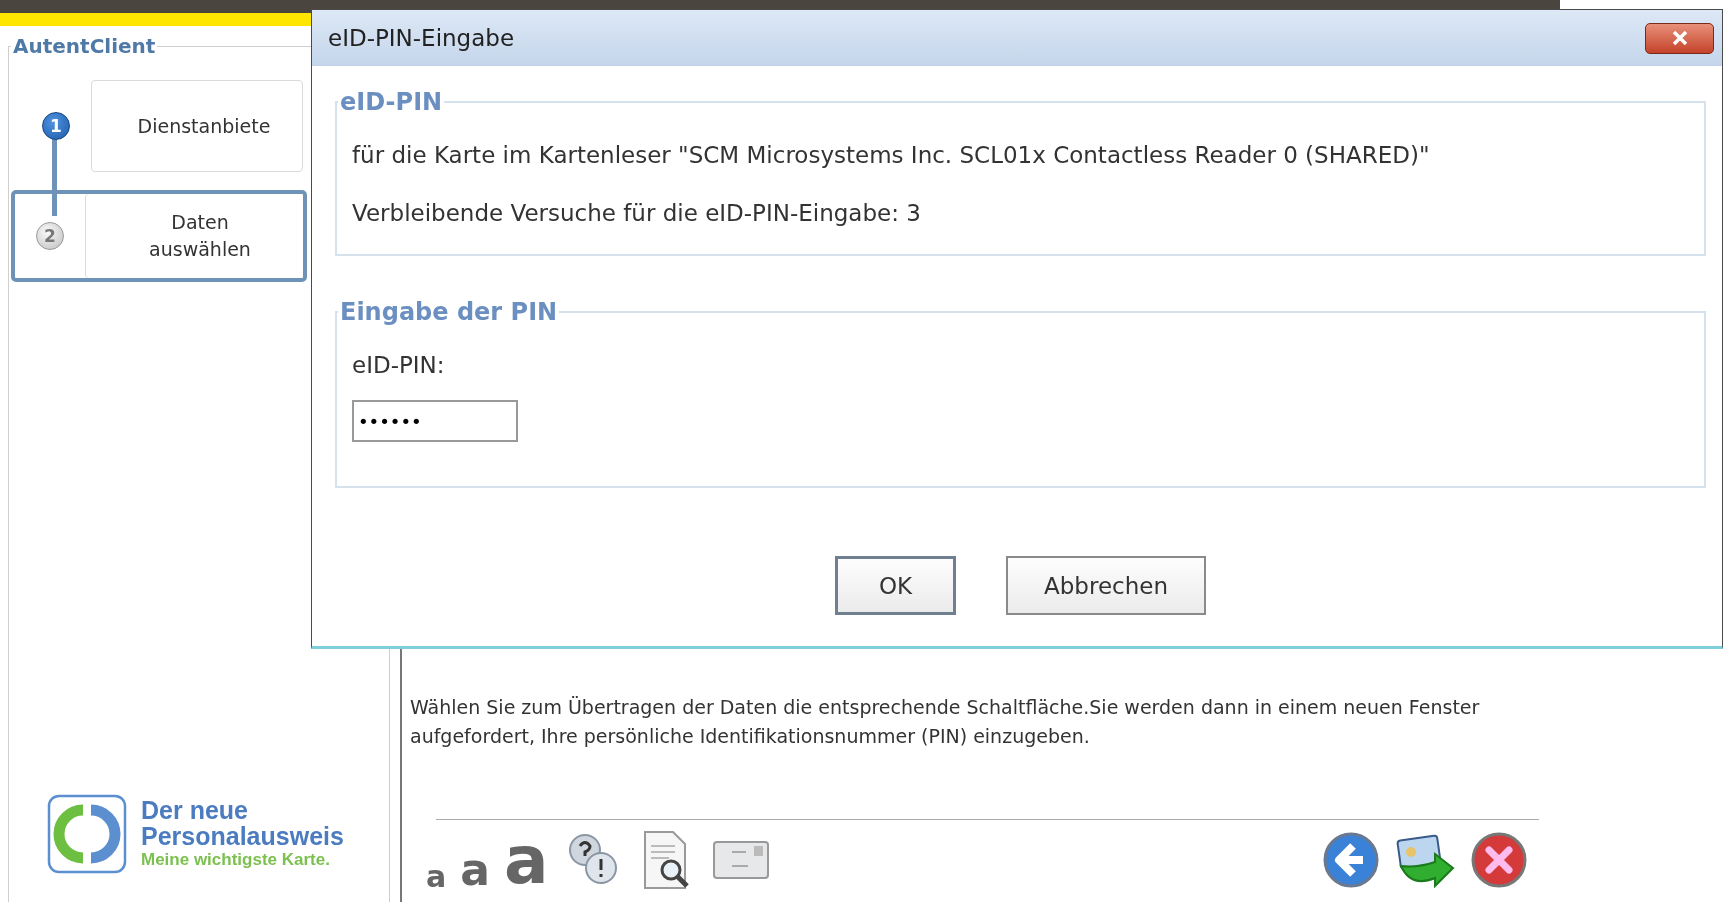 This screenshot has width=1723, height=902. Describe the element at coordinates (422, 38) in the screenshot. I see `dialog-title: eID-PIN-Eingabe` at that location.